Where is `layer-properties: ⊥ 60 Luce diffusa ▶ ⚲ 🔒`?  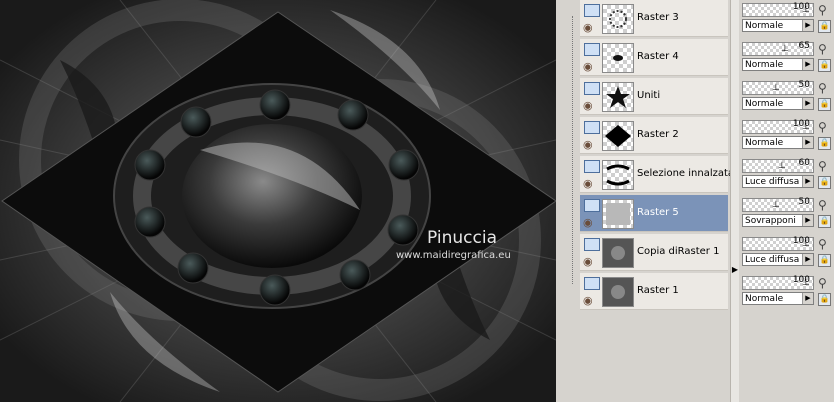 layer-properties: ⊥ 60 Luce diffusa ▶ ⚲ 🔒 is located at coordinates (787, 175).